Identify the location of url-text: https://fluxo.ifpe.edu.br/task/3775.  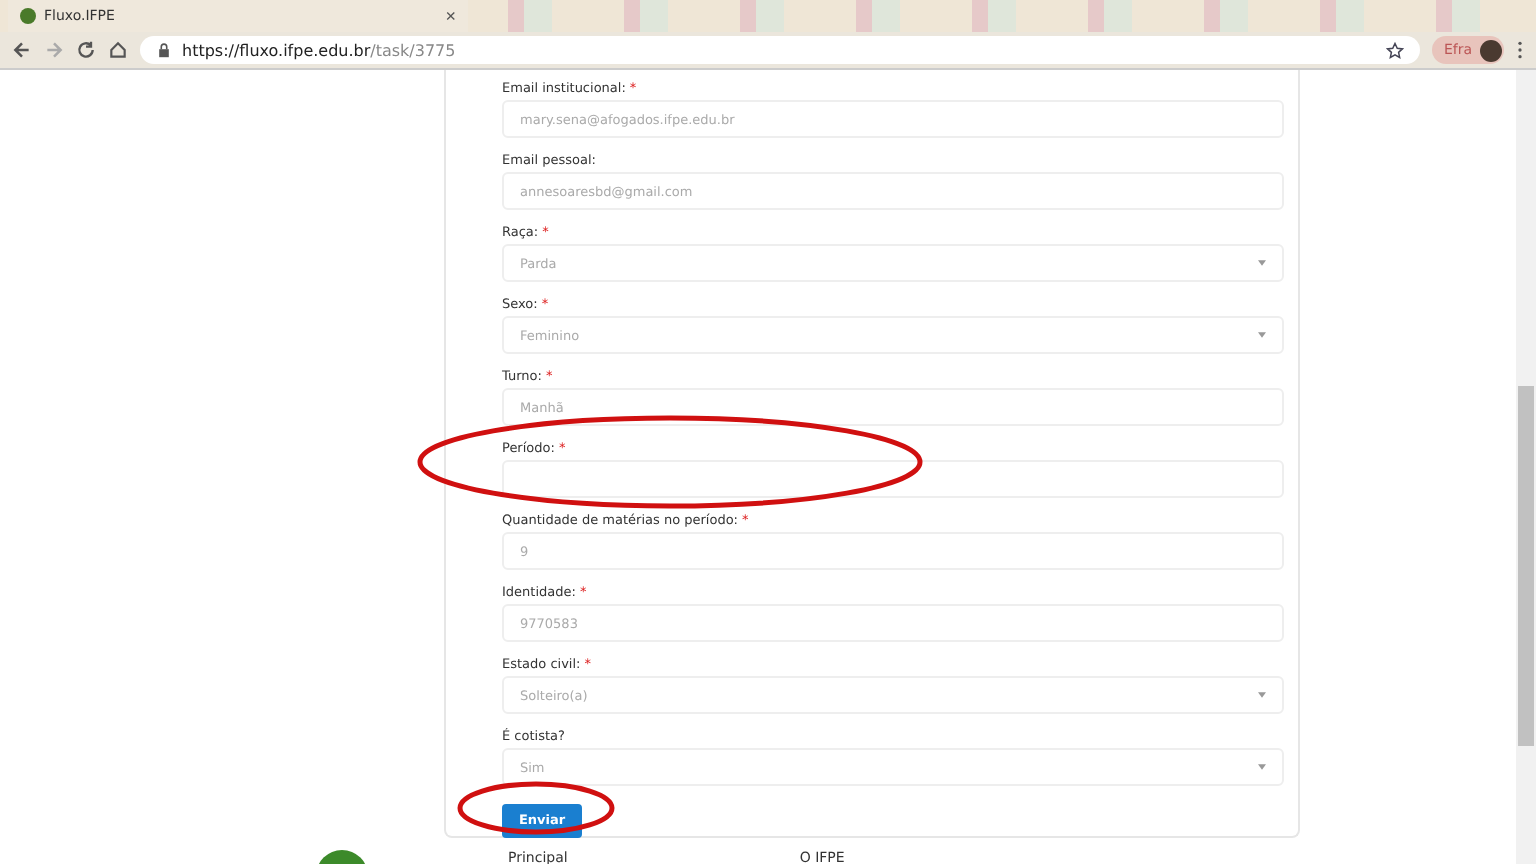
(320, 50).